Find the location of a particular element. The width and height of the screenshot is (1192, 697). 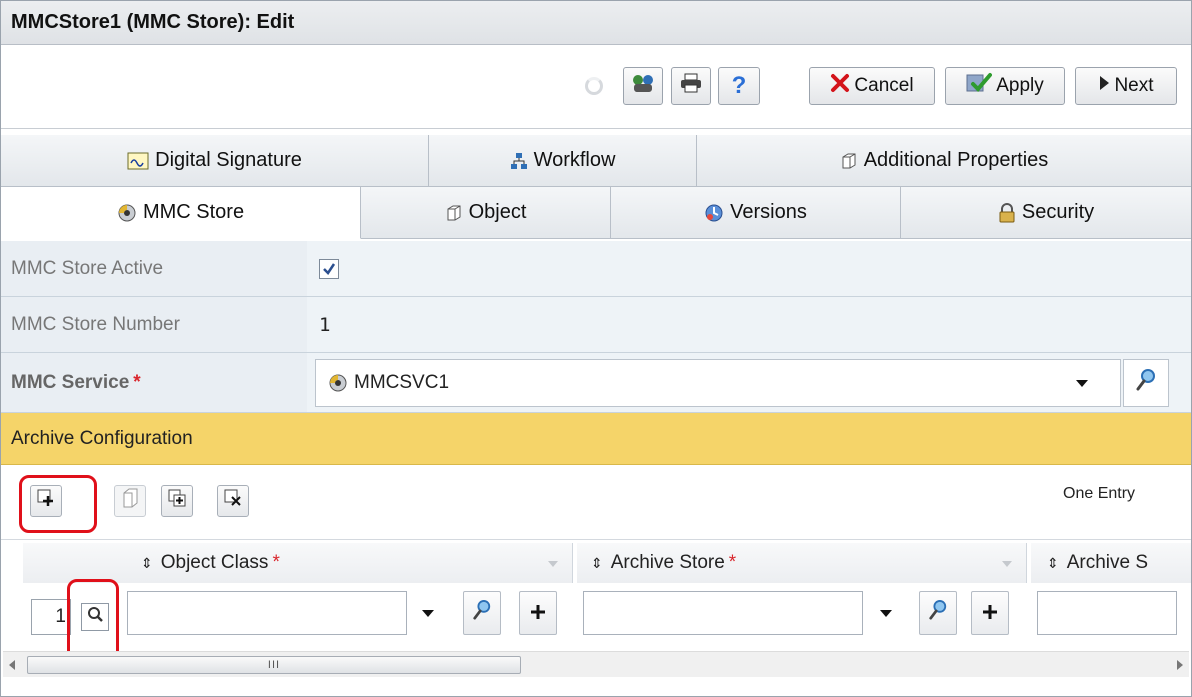

tab-digital-signature: Digital Signature is located at coordinates (215, 161).